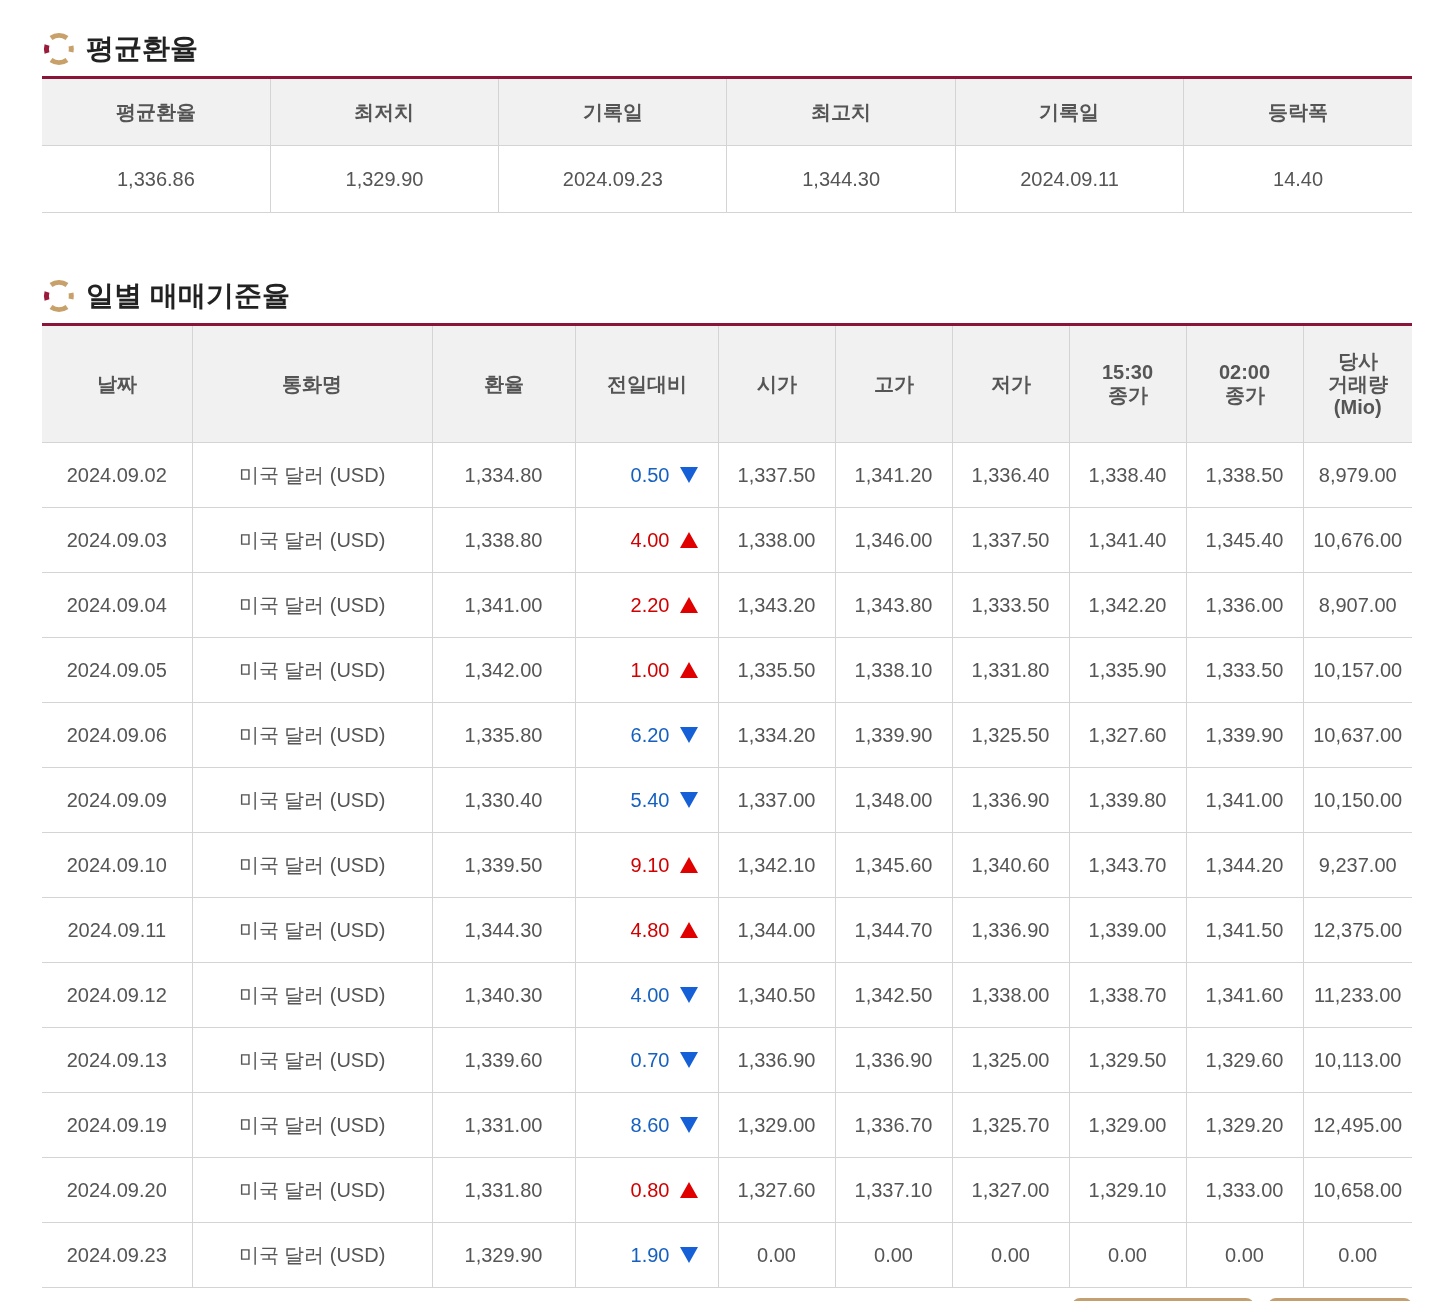  I want to click on table-cell: 1,327.00, so click(1010, 1190).